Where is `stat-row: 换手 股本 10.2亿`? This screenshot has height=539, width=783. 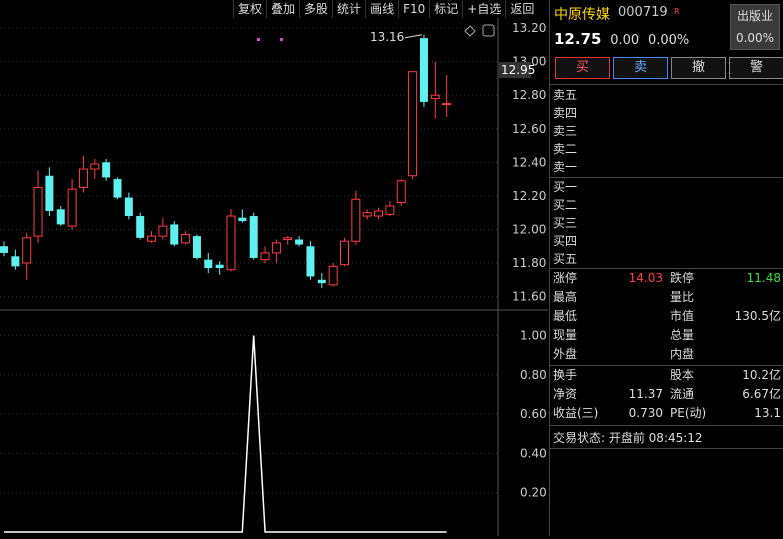
stat-row: 换手 股本 10.2亿 is located at coordinates (667, 375).